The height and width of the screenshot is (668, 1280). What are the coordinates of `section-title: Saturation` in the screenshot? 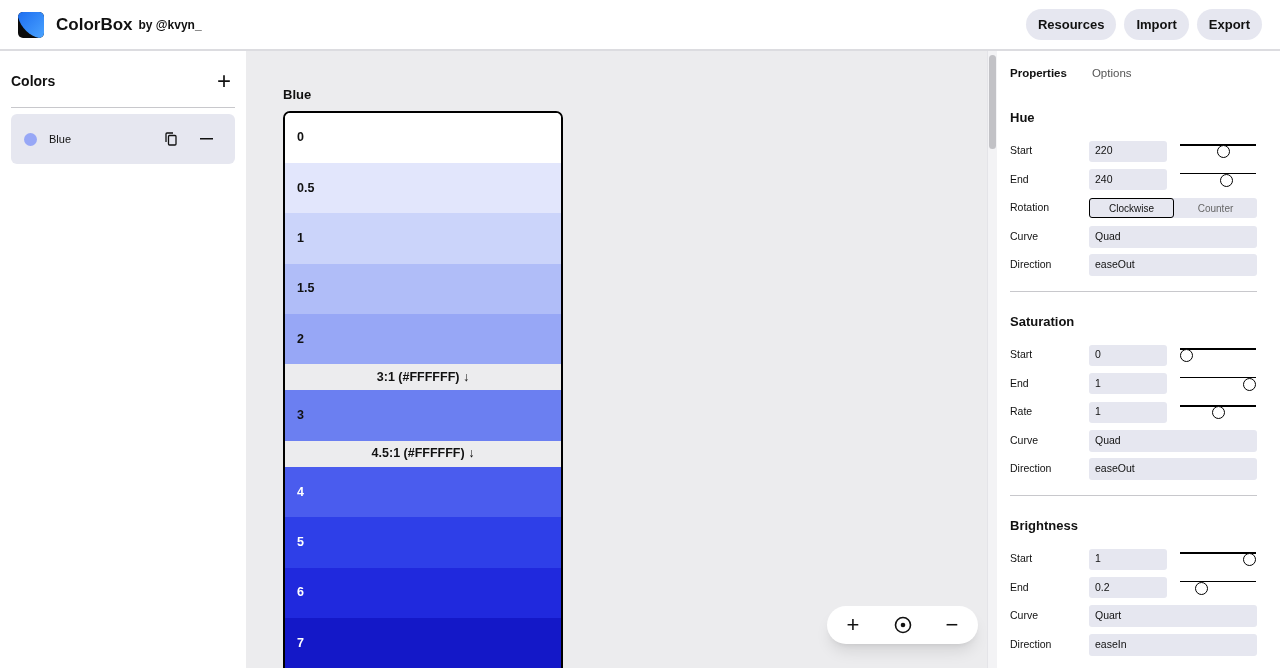 It's located at (1043, 322).